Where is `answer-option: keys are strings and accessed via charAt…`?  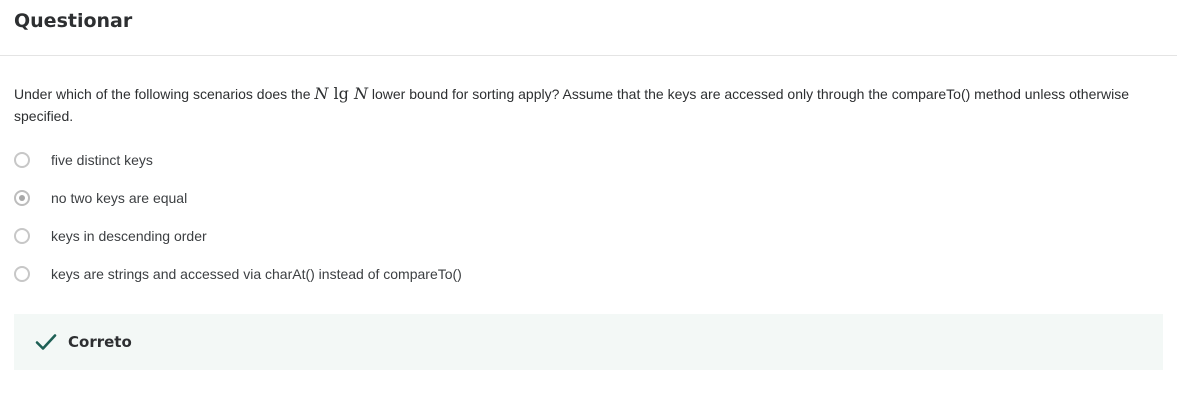
answer-option: keys are strings and accessed via charAt… is located at coordinates (588, 274).